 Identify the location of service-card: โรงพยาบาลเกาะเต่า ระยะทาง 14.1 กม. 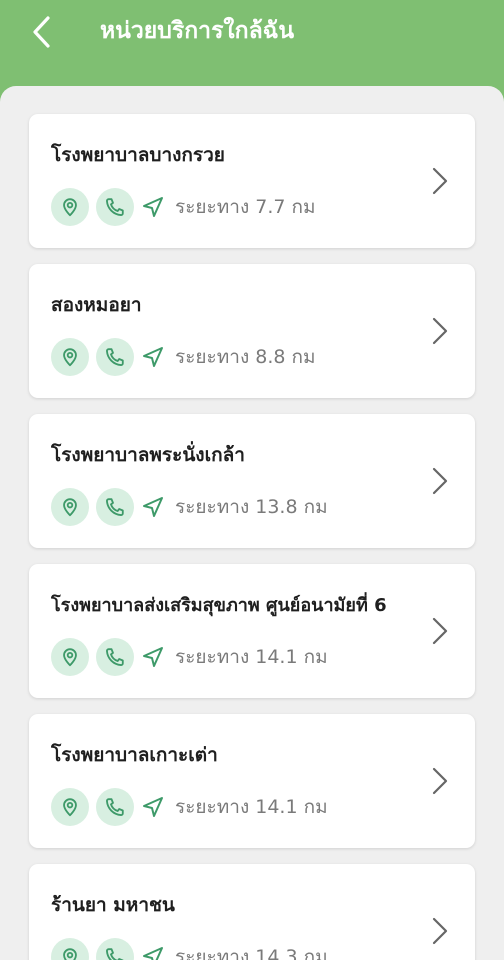
(252, 781).